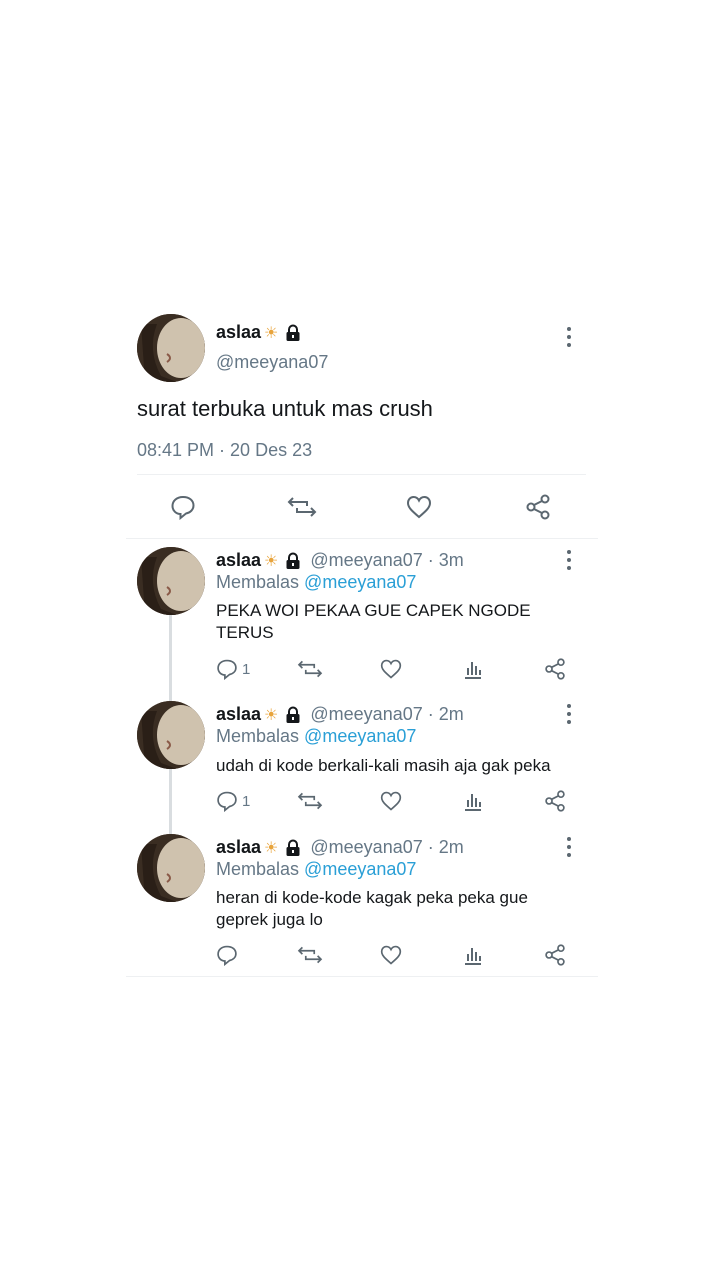 The image size is (720, 1280). What do you see at coordinates (373, 621) in the screenshot?
I see `tweet-text: PEKA WOI PEKAA GUE CAPEK NGODE TERUS` at bounding box center [373, 621].